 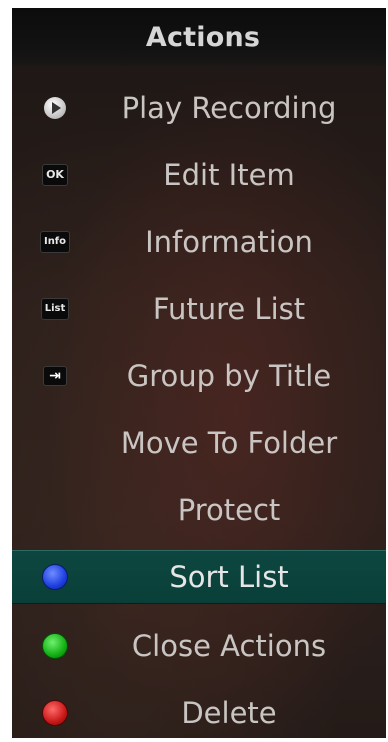 I want to click on menu-header: Actions, so click(x=199, y=37).